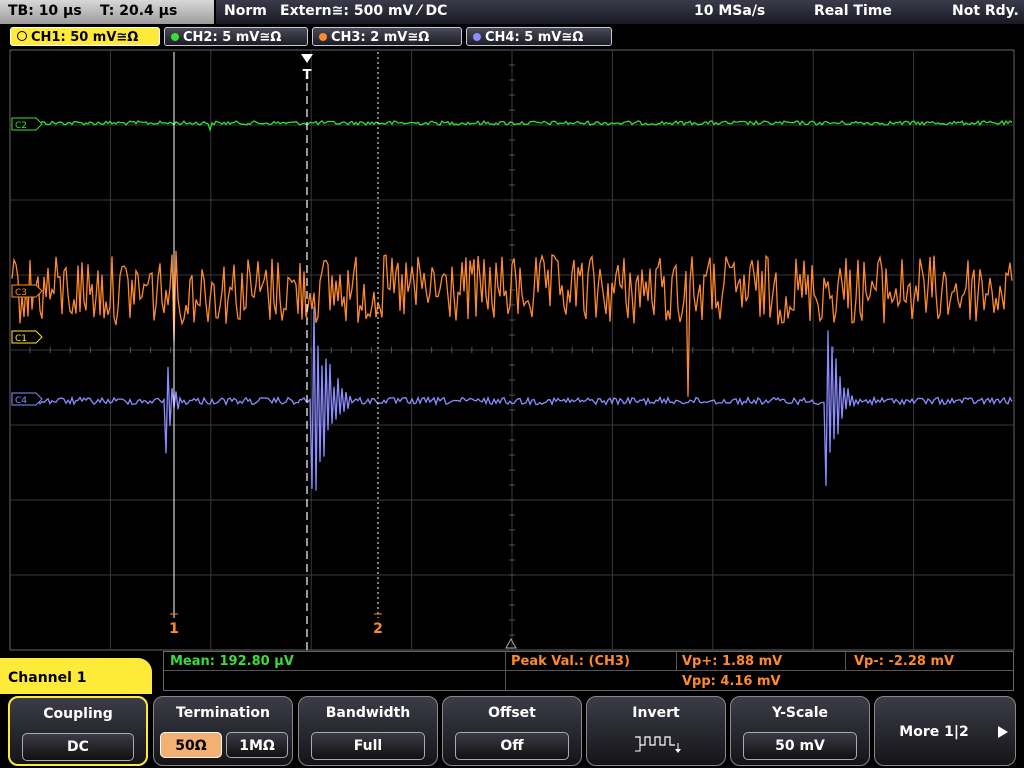  What do you see at coordinates (191, 745) in the screenshot?
I see `termination-50ohm-button: 50Ω` at bounding box center [191, 745].